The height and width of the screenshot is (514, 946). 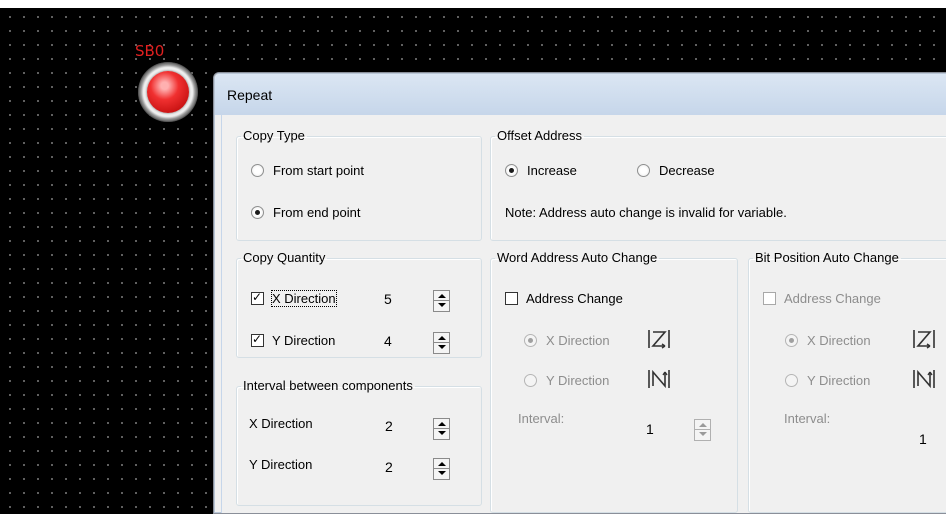 I want to click on radio-increase: Increase, so click(x=541, y=170).